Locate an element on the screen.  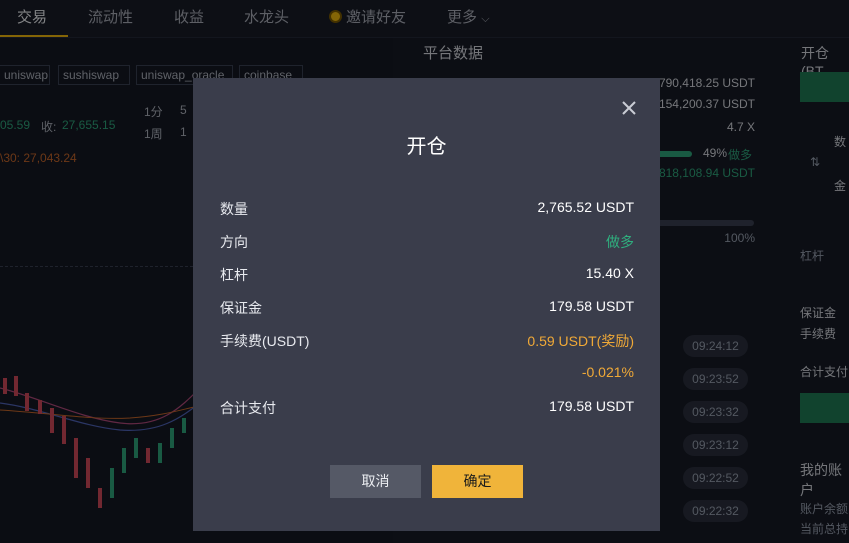
margin-value: 179.58 USDT is located at coordinates (591, 306).